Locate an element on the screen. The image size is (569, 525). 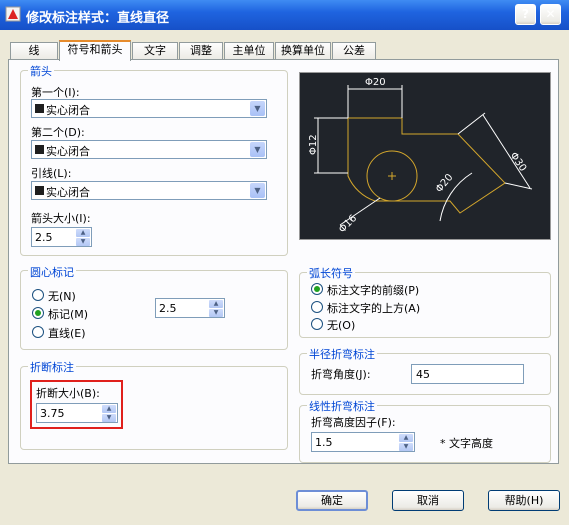
arrowheads-title: 箭头 is located at coordinates (41, 71).